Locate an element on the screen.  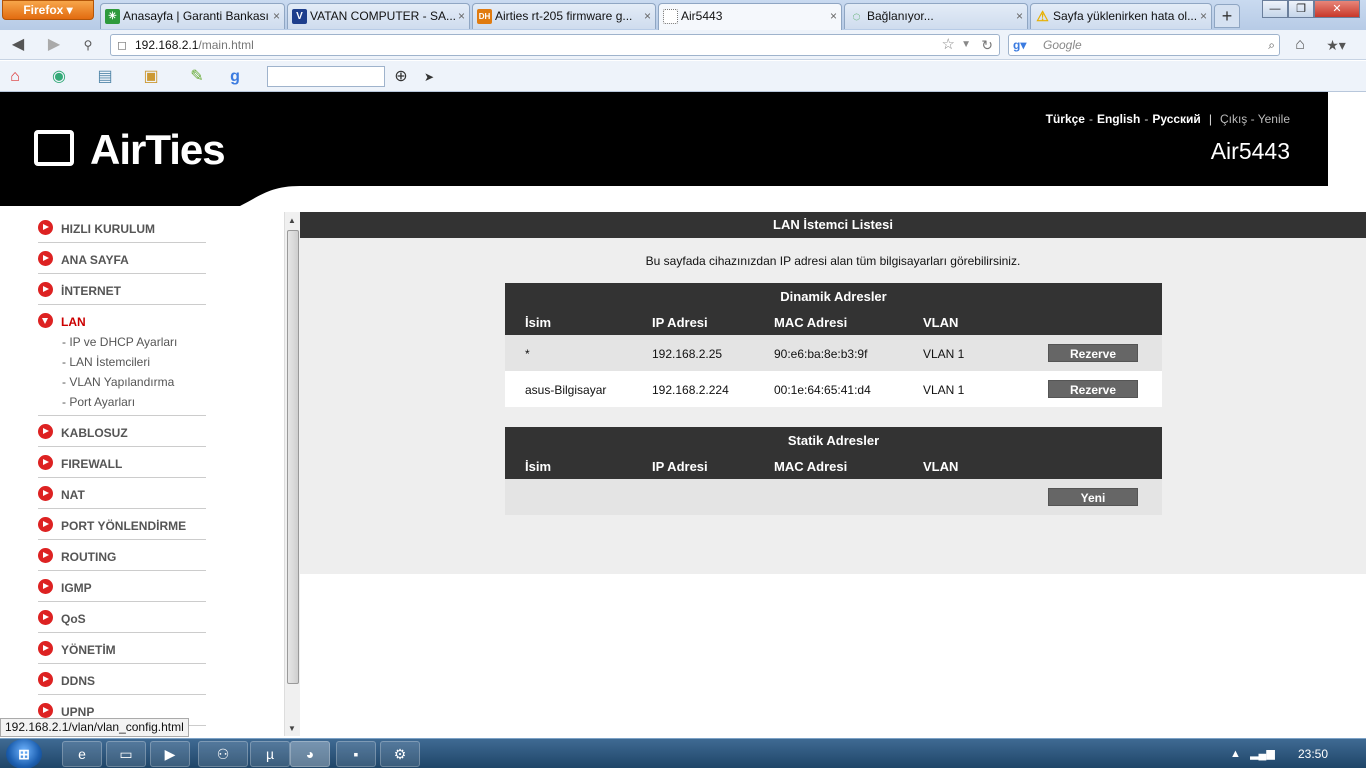
bookmarks-menu-icon: ★▾ is located at coordinates (1336, 45).